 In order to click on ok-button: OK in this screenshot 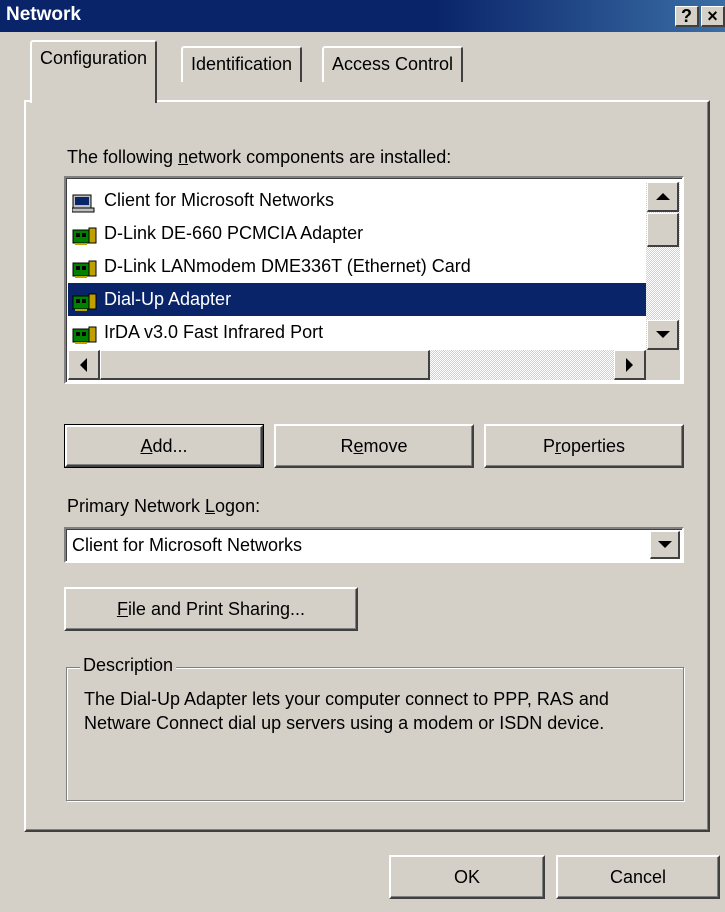, I will do `click(467, 877)`.